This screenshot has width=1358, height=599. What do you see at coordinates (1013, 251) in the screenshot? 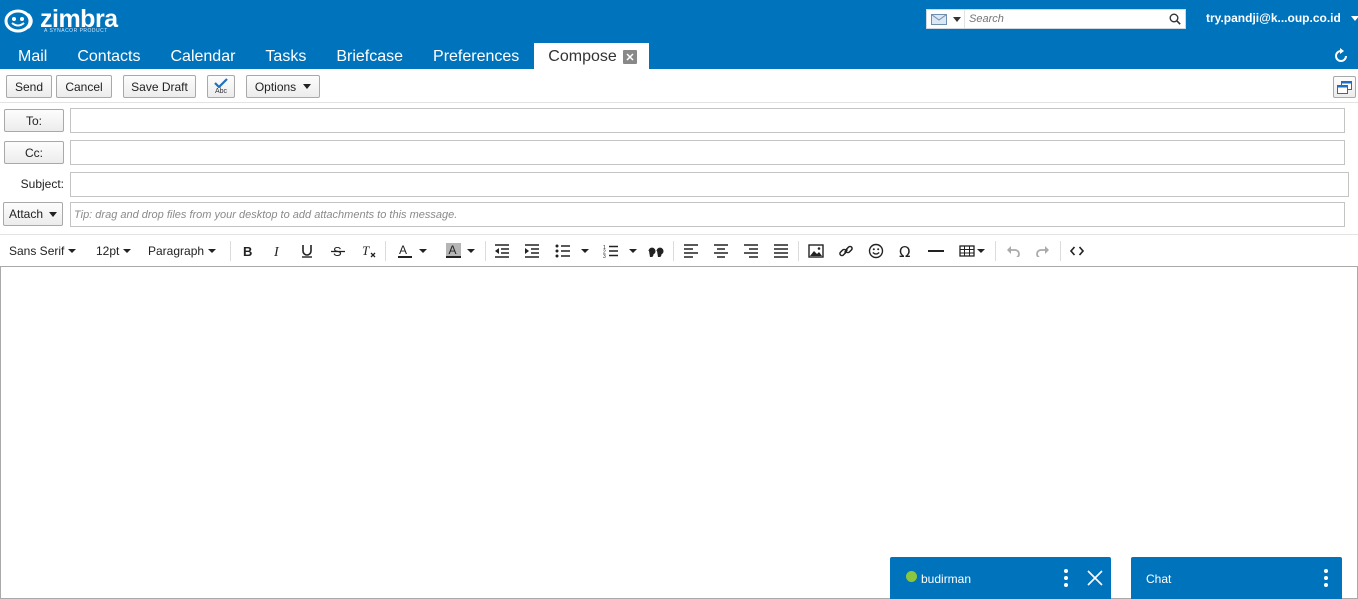
I see `undo-button` at bounding box center [1013, 251].